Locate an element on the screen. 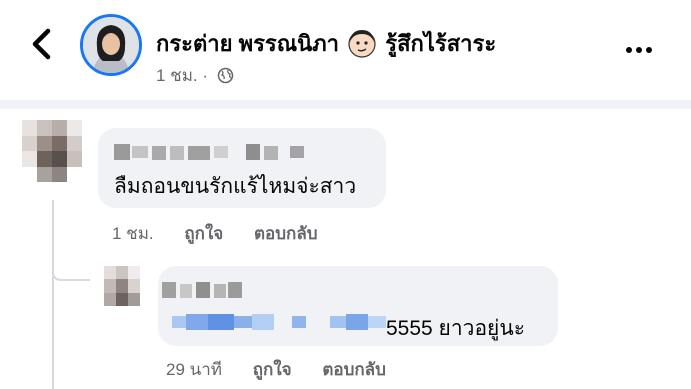 The image size is (691, 389). author-line: กระต่าย พรรณนิภา รู้สึกไร้สาระ is located at coordinates (326, 43).